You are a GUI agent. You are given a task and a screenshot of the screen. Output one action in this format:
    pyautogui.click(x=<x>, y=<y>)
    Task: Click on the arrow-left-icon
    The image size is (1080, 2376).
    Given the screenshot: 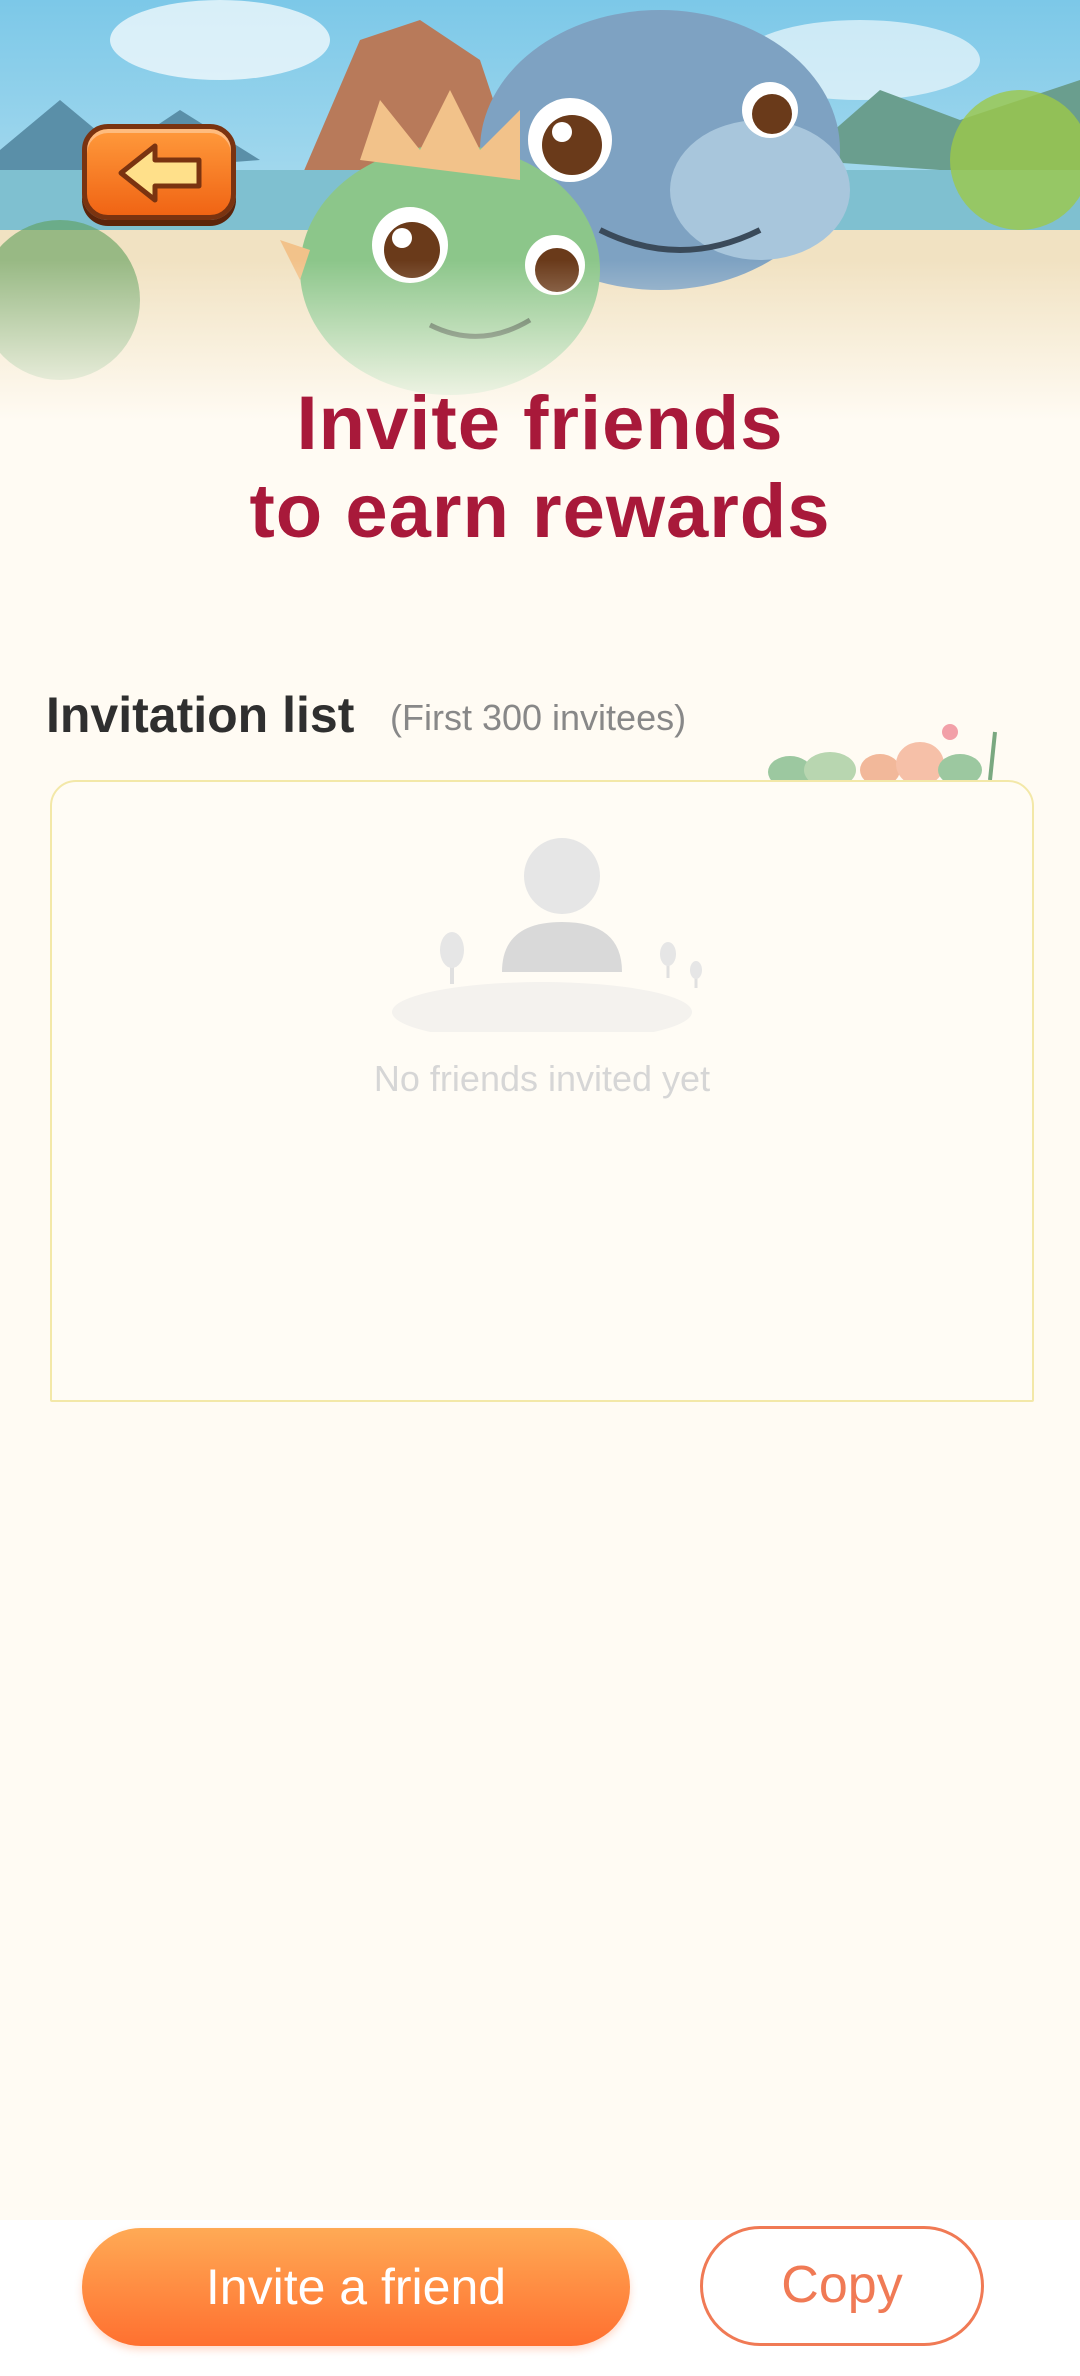 What is the action you would take?
    pyautogui.click(x=160, y=173)
    